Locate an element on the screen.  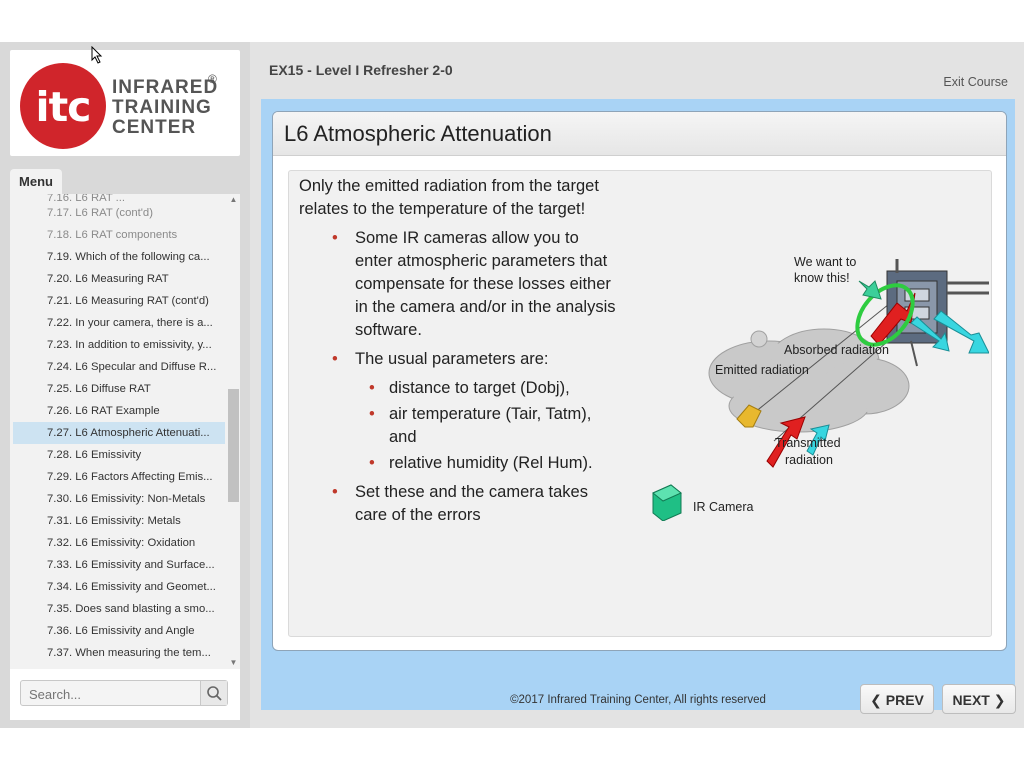
bullet-item: The usual parameters are: is located at coordinates (459, 359).